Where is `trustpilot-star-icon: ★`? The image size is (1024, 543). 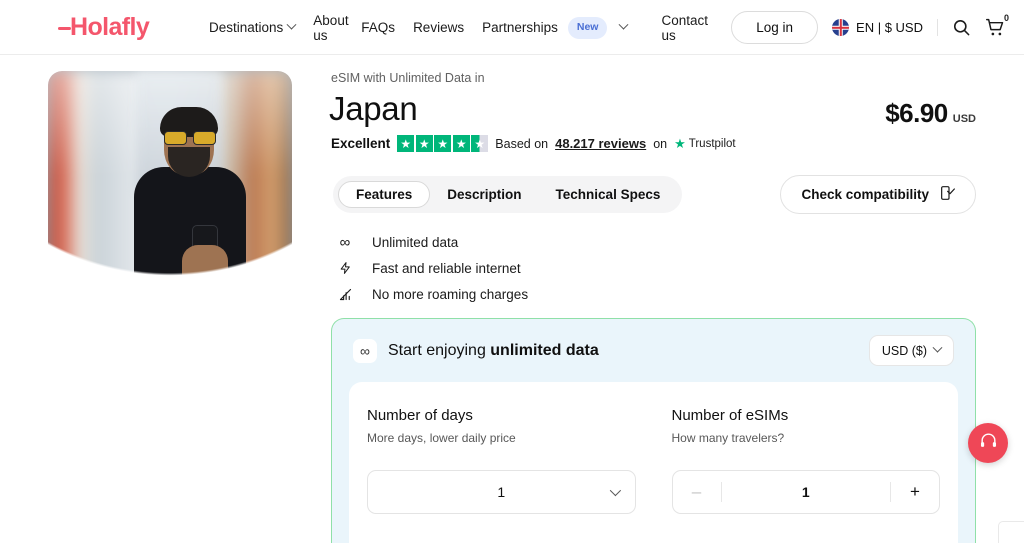
trustpilot-star-icon: ★ is located at coordinates (680, 143).